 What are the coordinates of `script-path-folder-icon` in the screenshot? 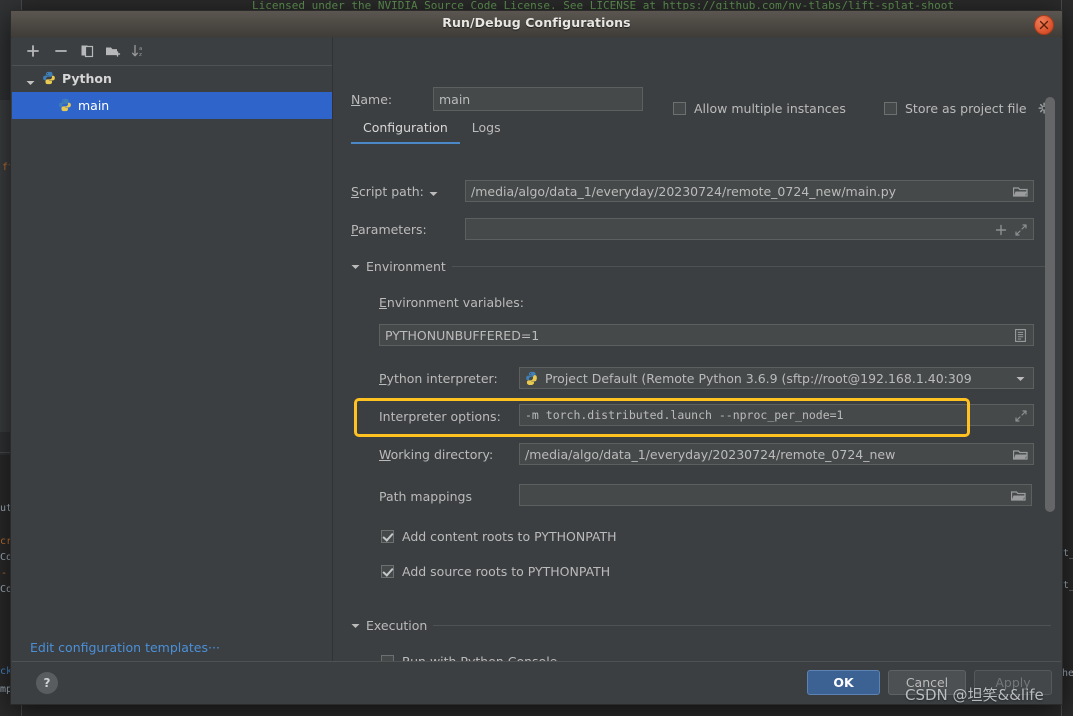 It's located at (1020, 191).